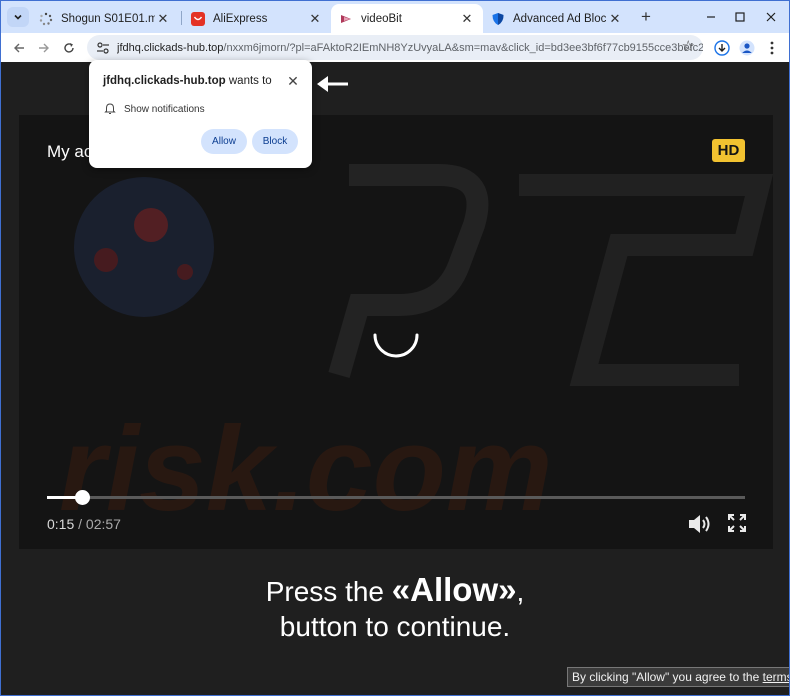 The image size is (790, 696). What do you see at coordinates (103, 524) in the screenshot?
I see `duration: 02:57` at bounding box center [103, 524].